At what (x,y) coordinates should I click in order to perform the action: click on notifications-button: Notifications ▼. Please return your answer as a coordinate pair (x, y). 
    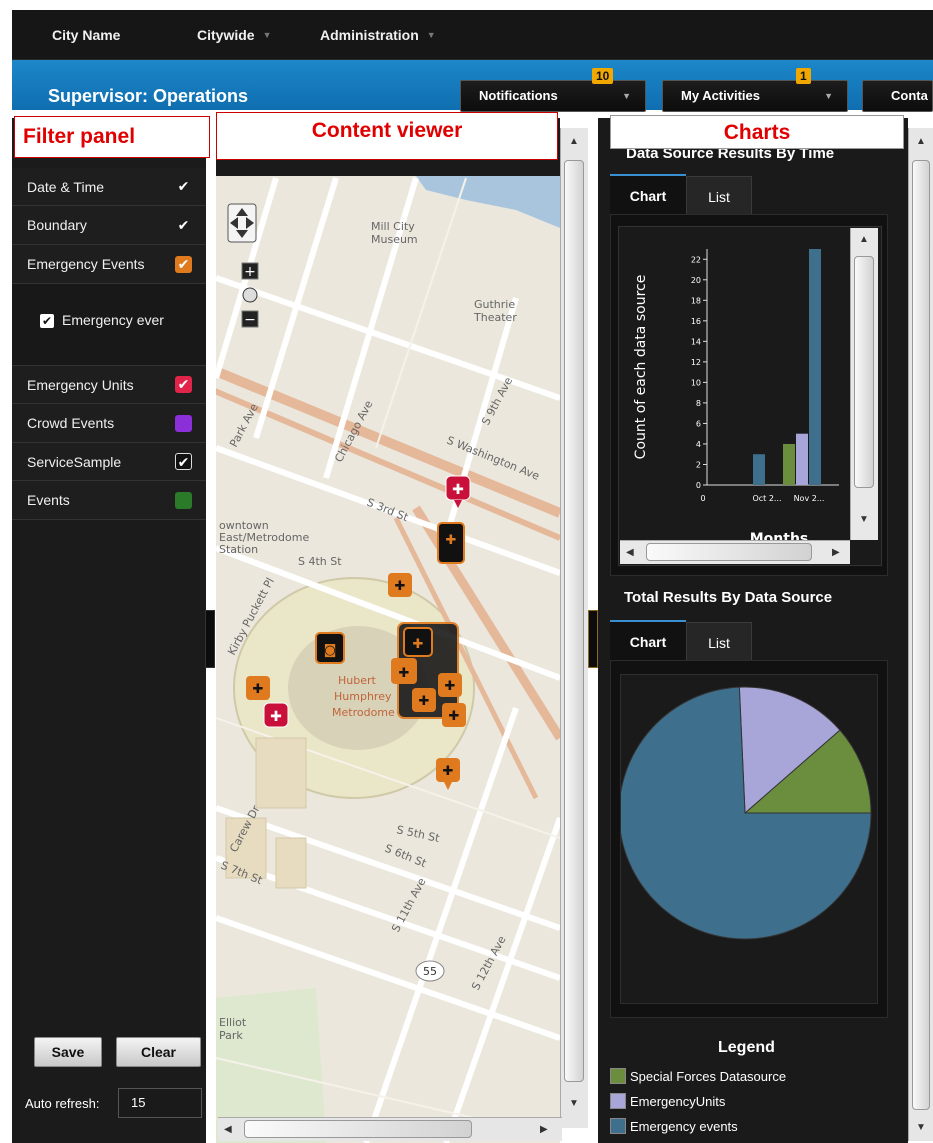
    Looking at the image, I should click on (553, 96).